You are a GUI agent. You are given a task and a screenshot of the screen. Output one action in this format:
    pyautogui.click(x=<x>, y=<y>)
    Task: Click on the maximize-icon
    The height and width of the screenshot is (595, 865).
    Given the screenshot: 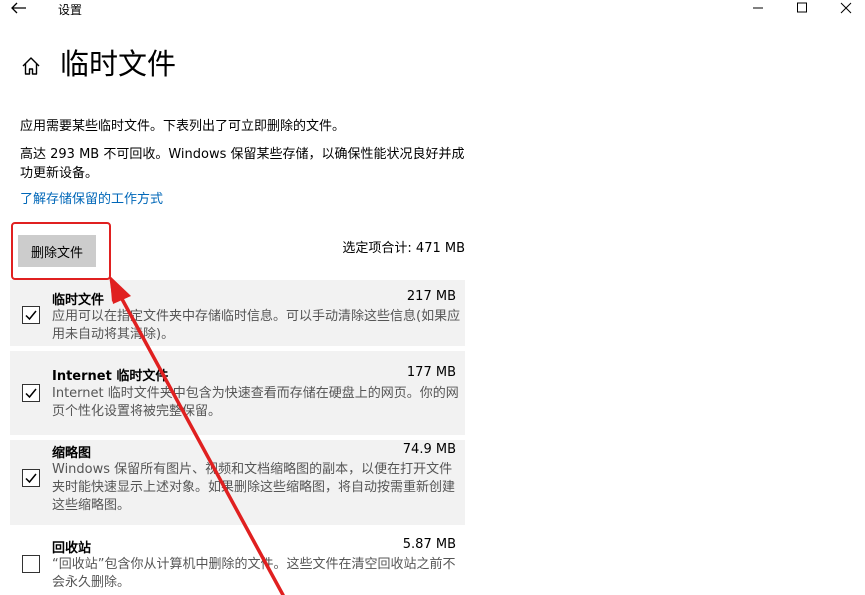 What is the action you would take?
    pyautogui.click(x=802, y=7)
    